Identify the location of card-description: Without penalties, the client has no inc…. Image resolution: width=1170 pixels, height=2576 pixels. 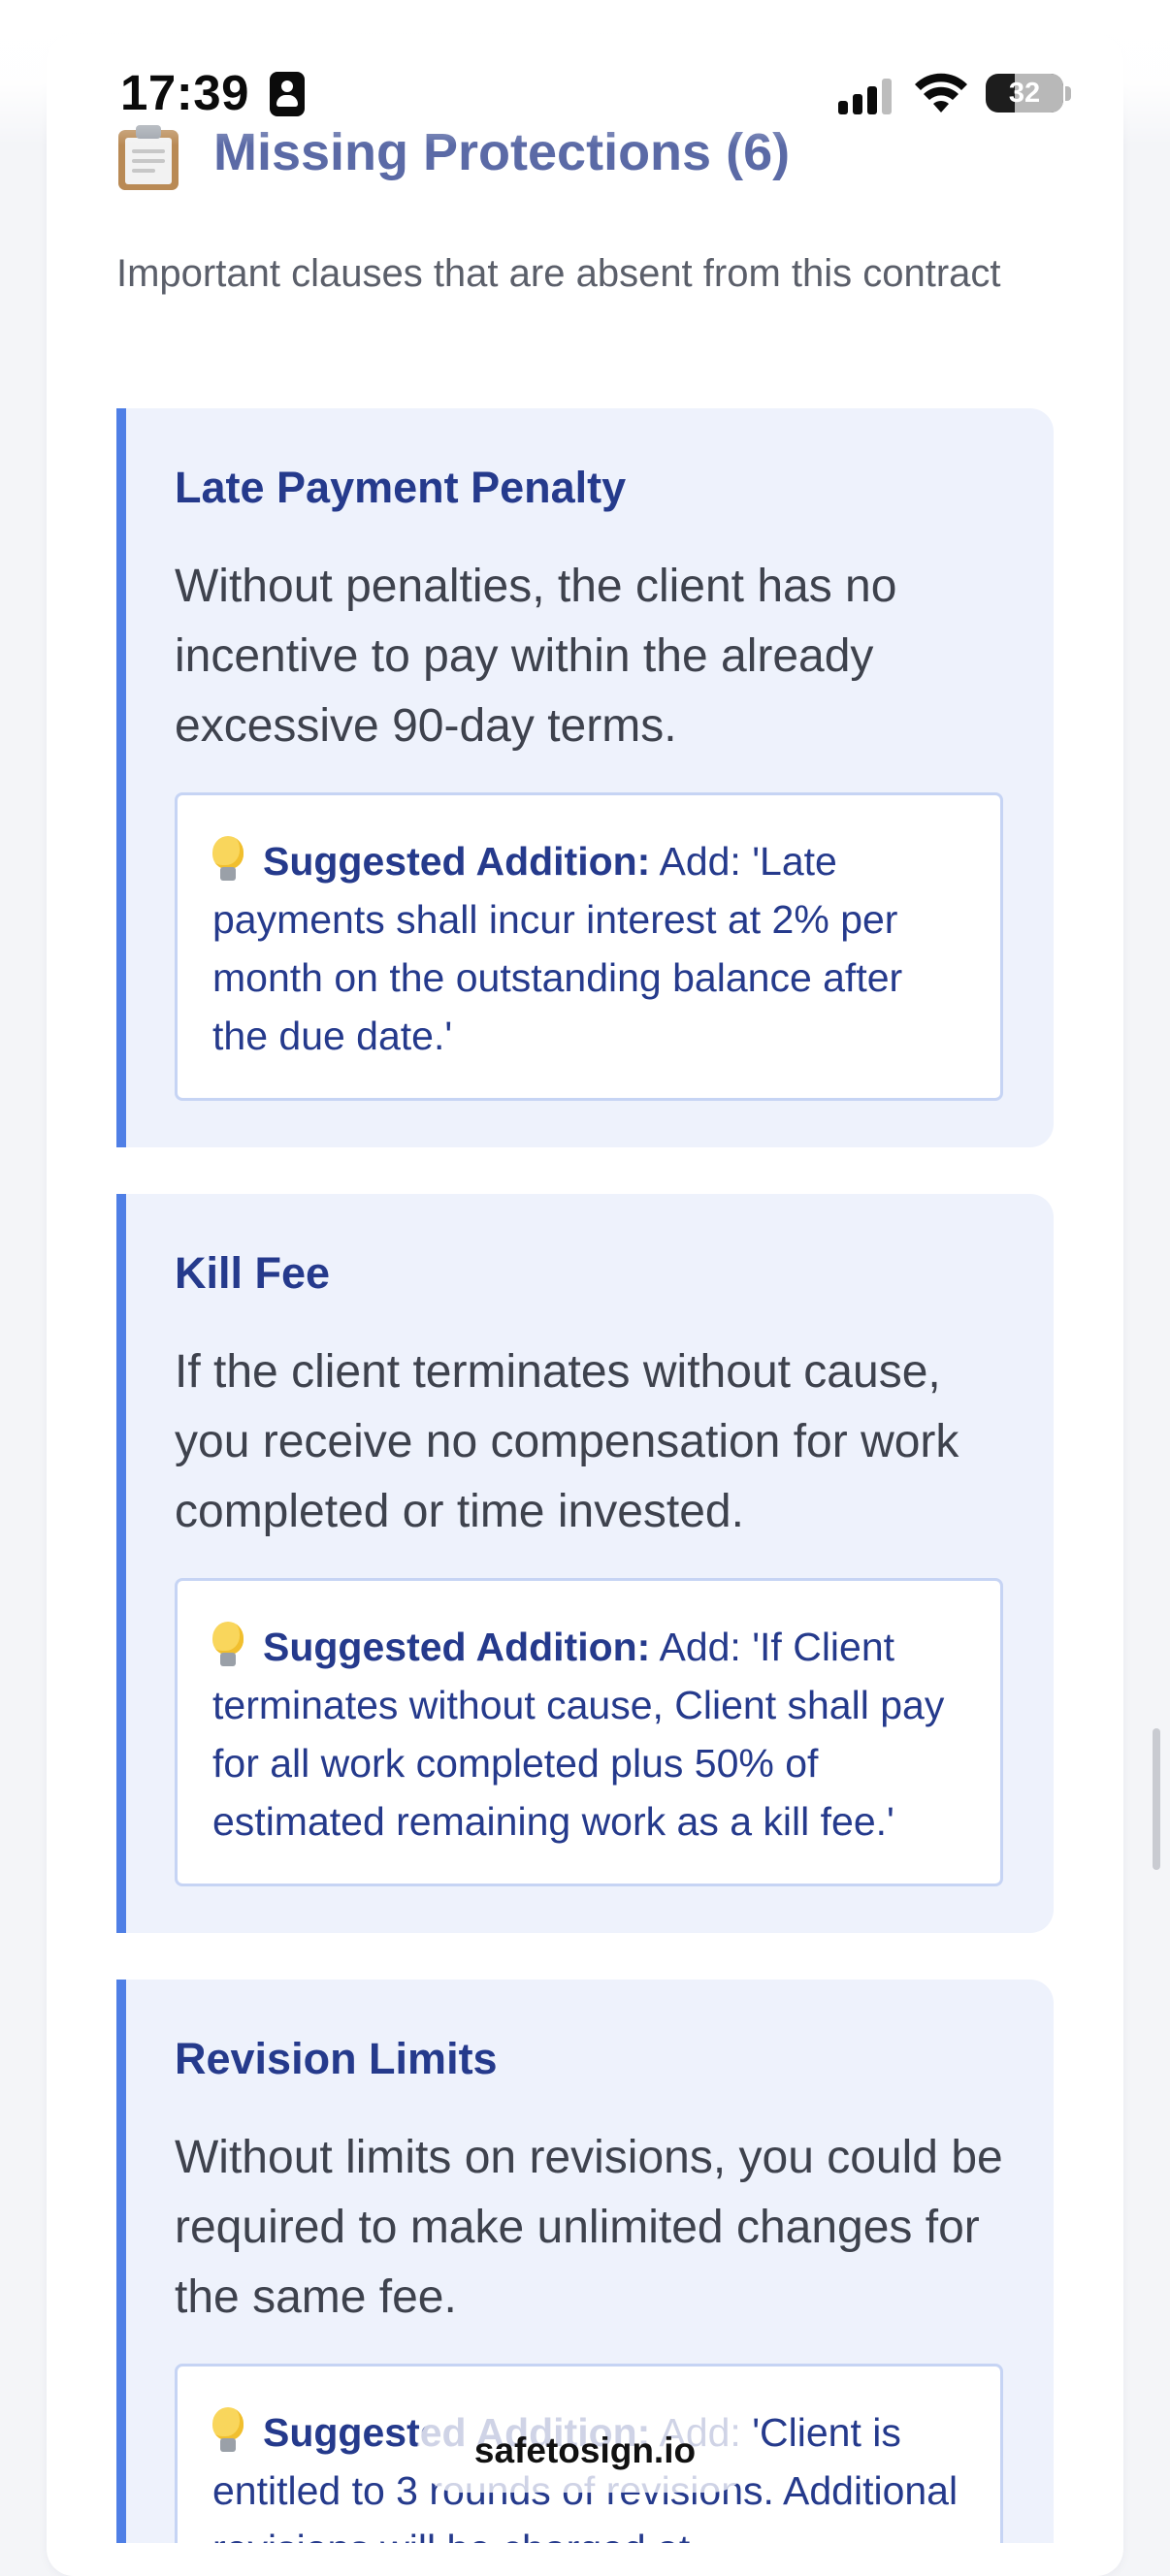
(536, 656).